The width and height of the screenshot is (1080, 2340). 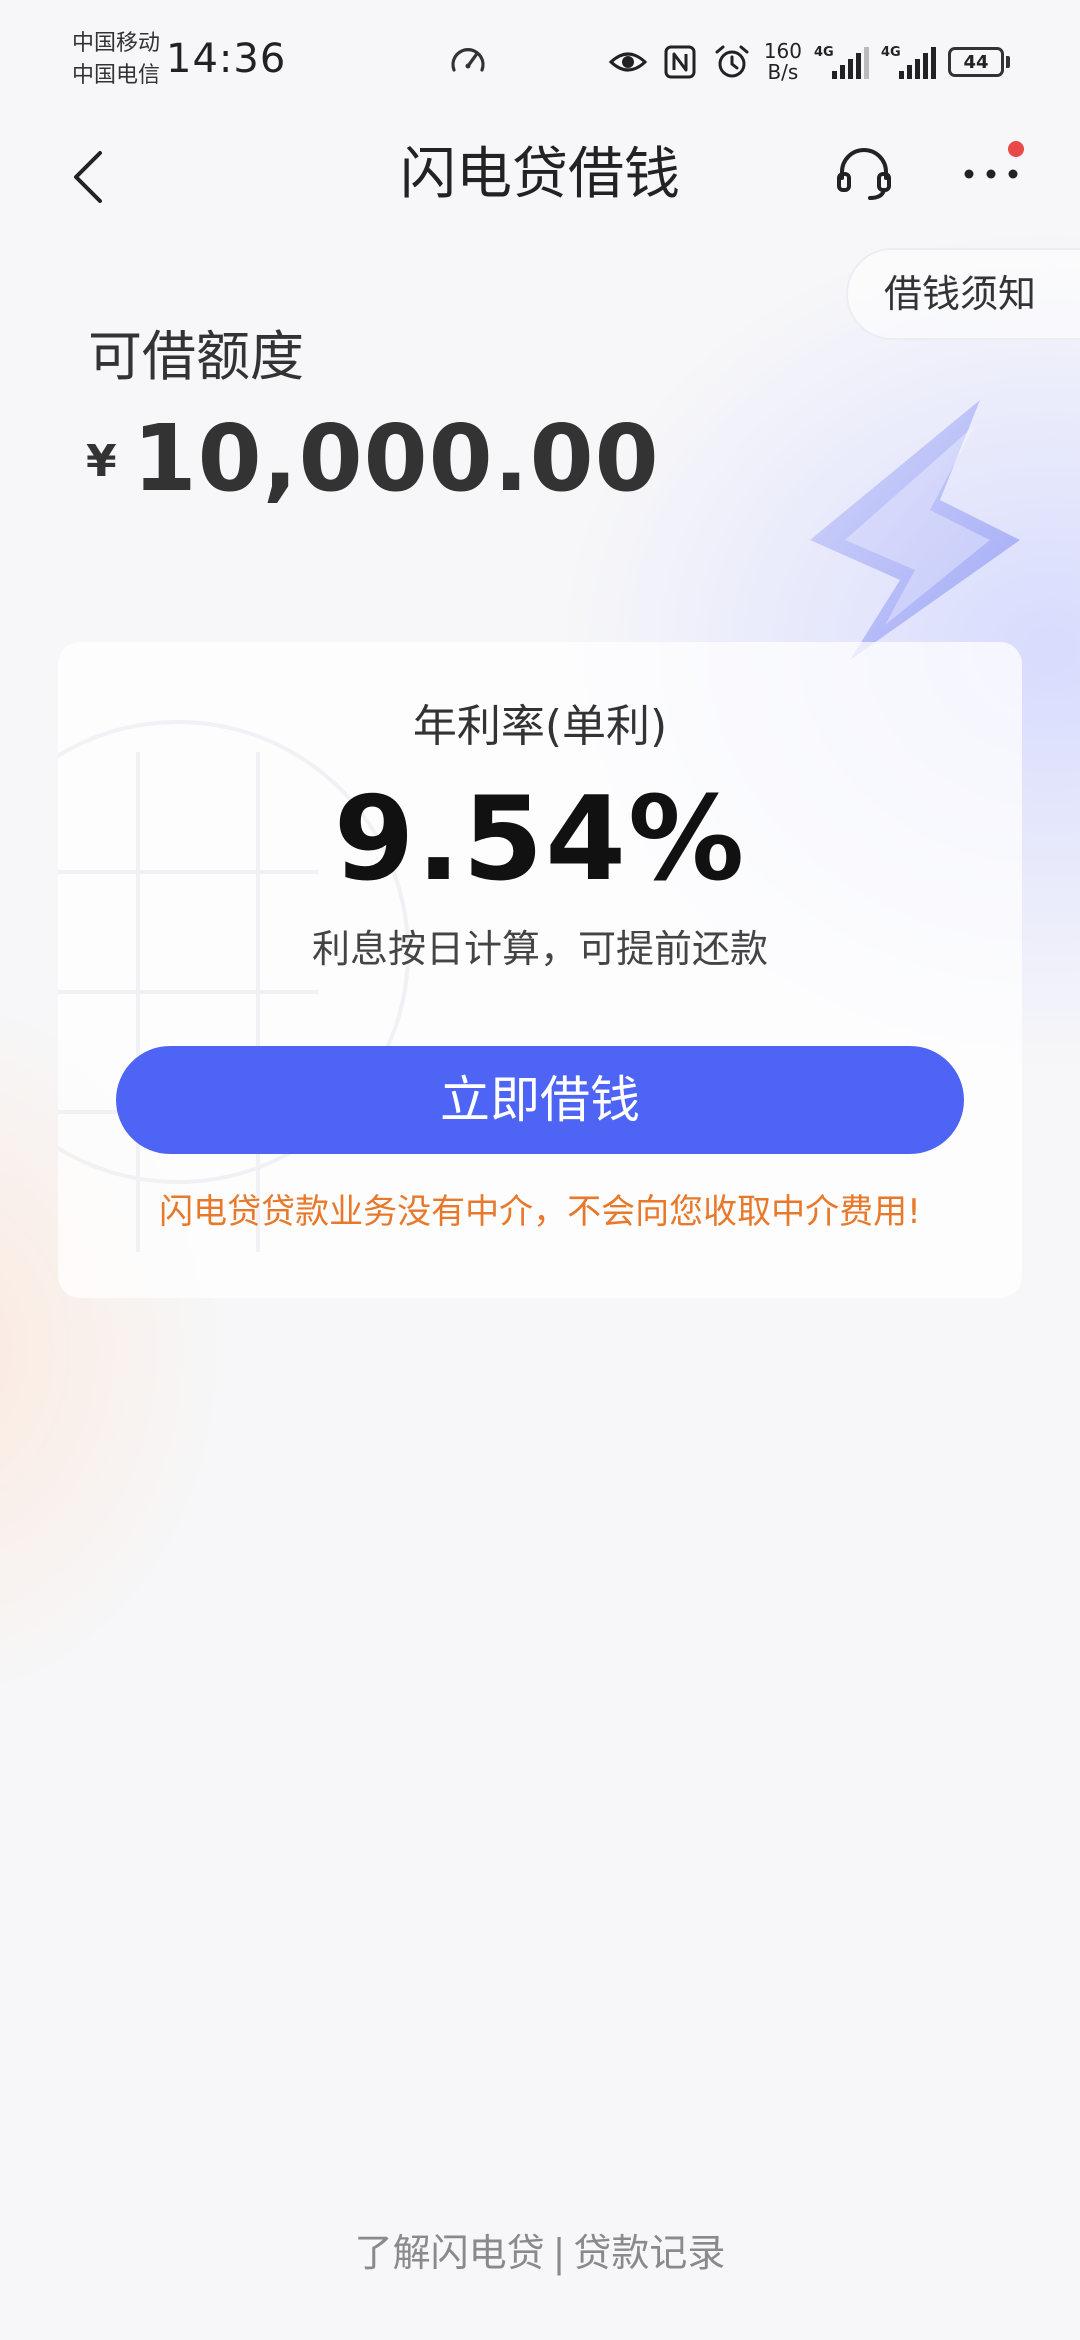 What do you see at coordinates (732, 61) in the screenshot?
I see `alarm-icon` at bounding box center [732, 61].